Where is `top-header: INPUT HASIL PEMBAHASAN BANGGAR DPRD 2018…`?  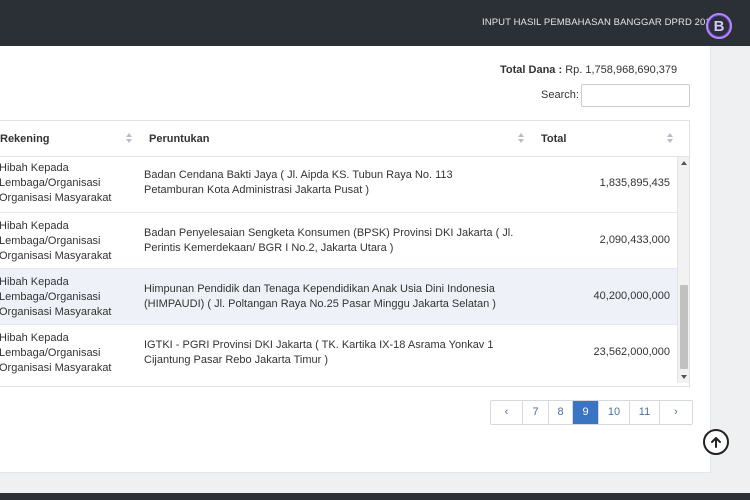 top-header: INPUT HASIL PEMBAHASAN BANGGAR DPRD 2018… is located at coordinates (375, 23).